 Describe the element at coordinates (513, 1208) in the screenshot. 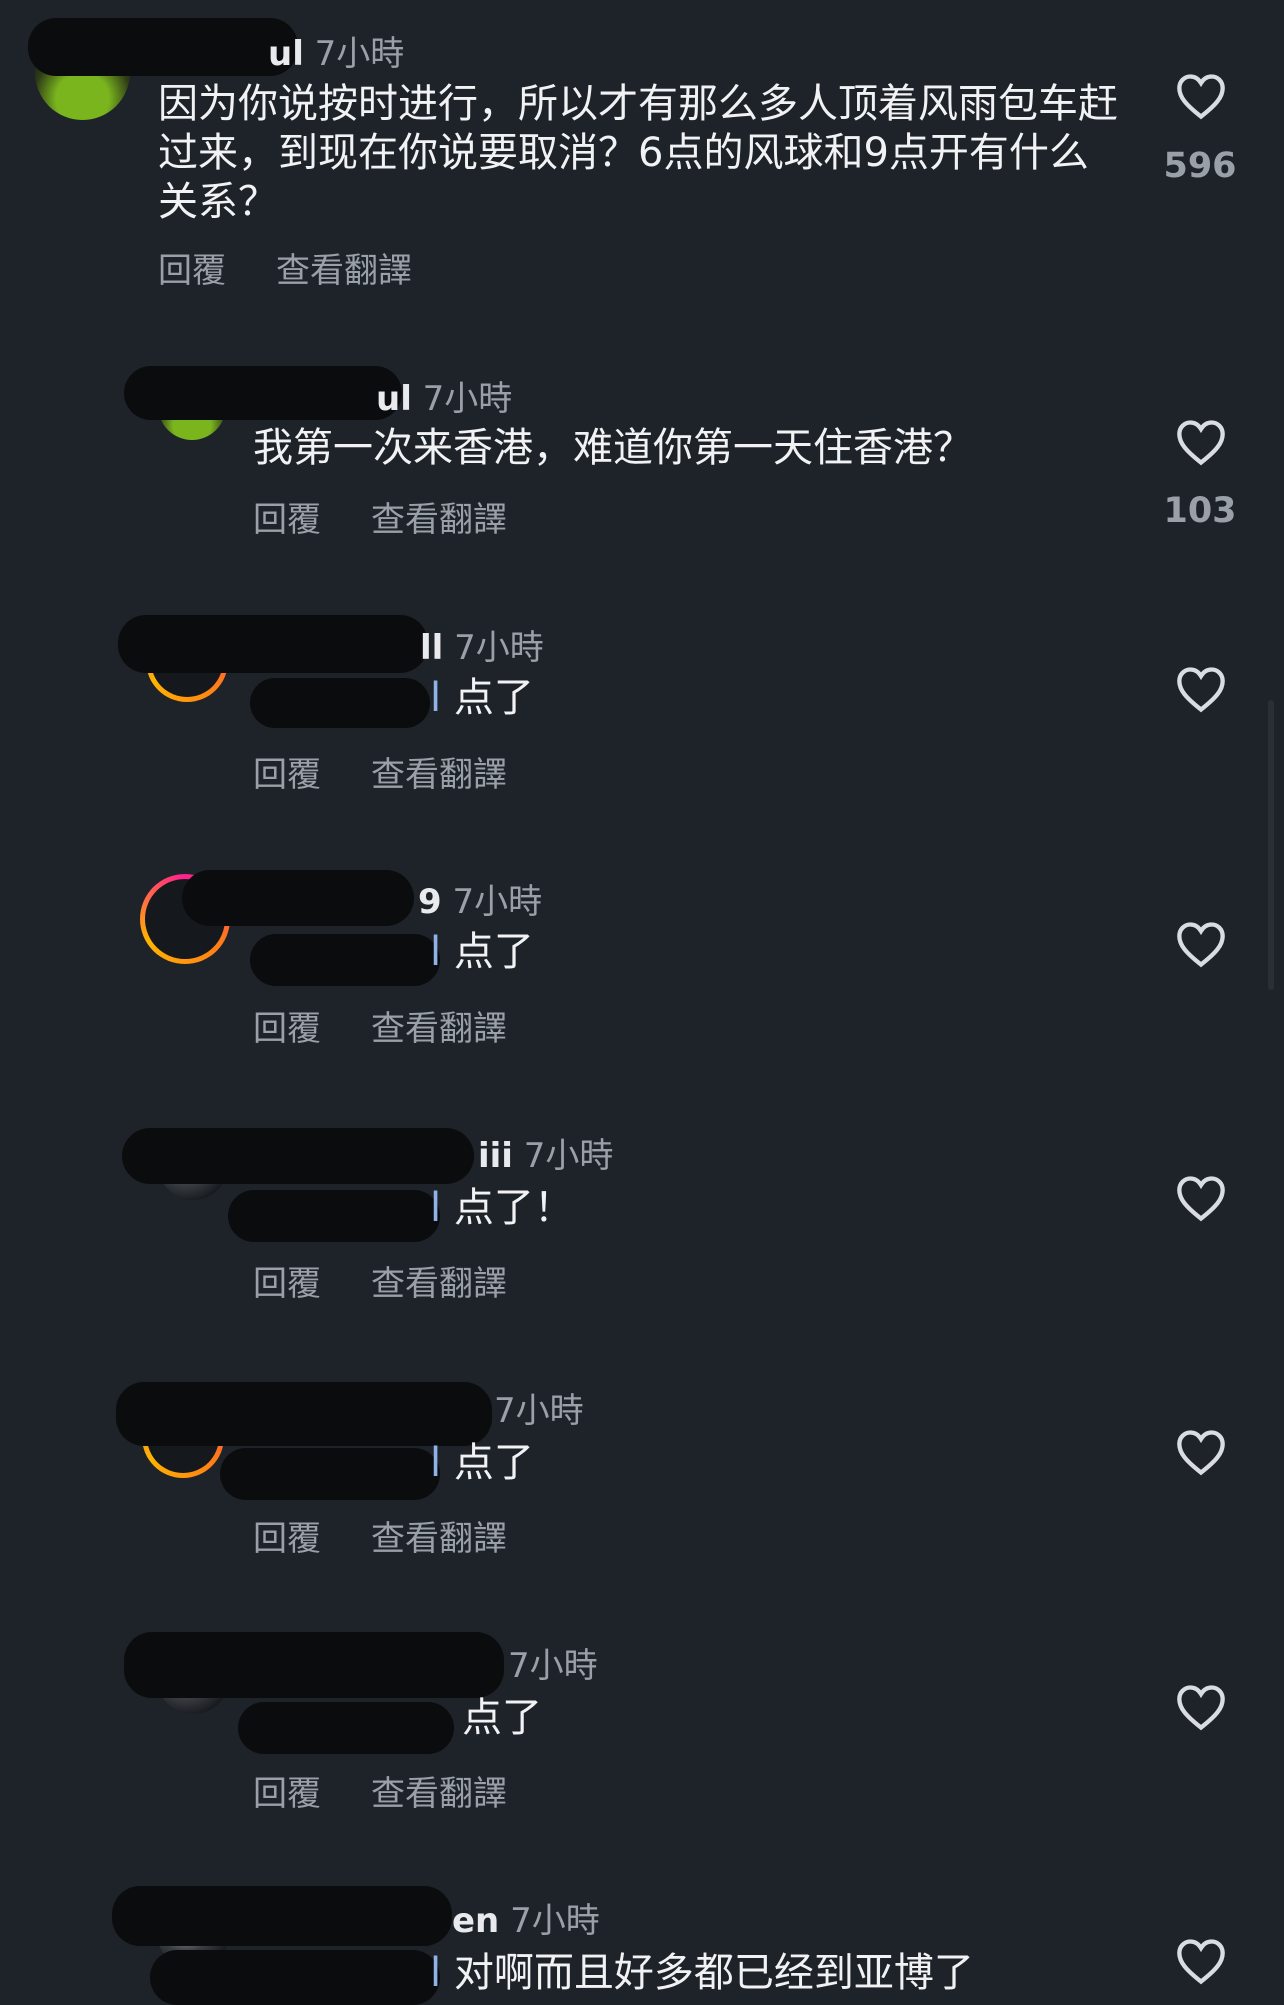

I see `comment-body: 点了！` at that location.